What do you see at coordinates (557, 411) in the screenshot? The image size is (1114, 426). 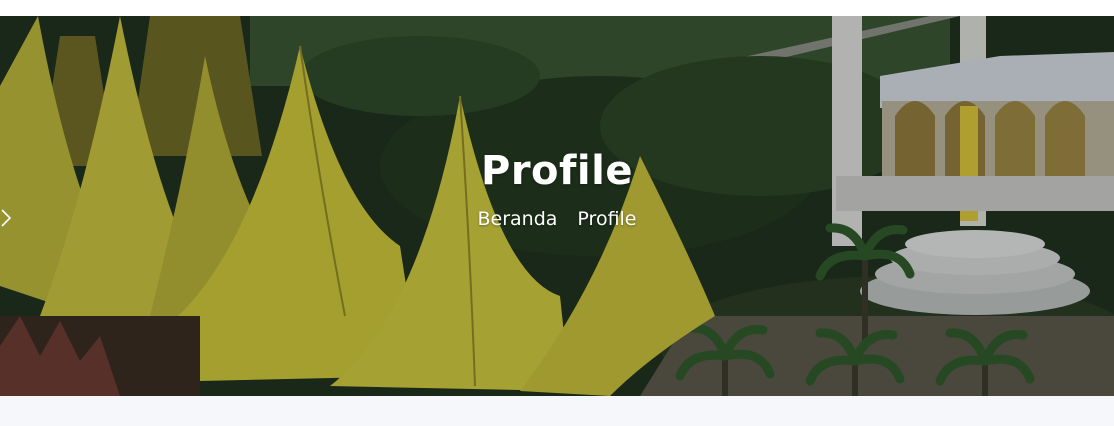 I see `content-area-top` at bounding box center [557, 411].